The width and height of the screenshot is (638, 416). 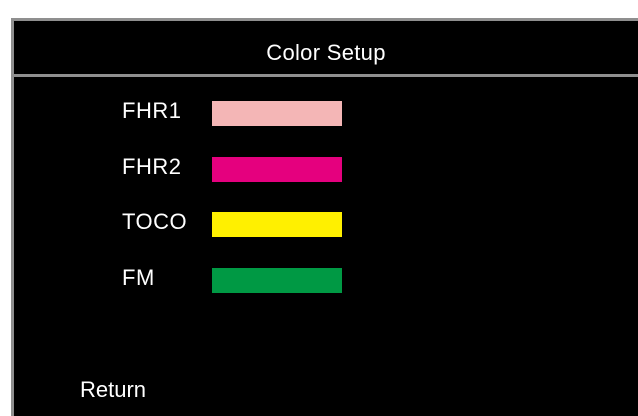 I want to click on channel-label-fhr2: FHR2, so click(x=152, y=166).